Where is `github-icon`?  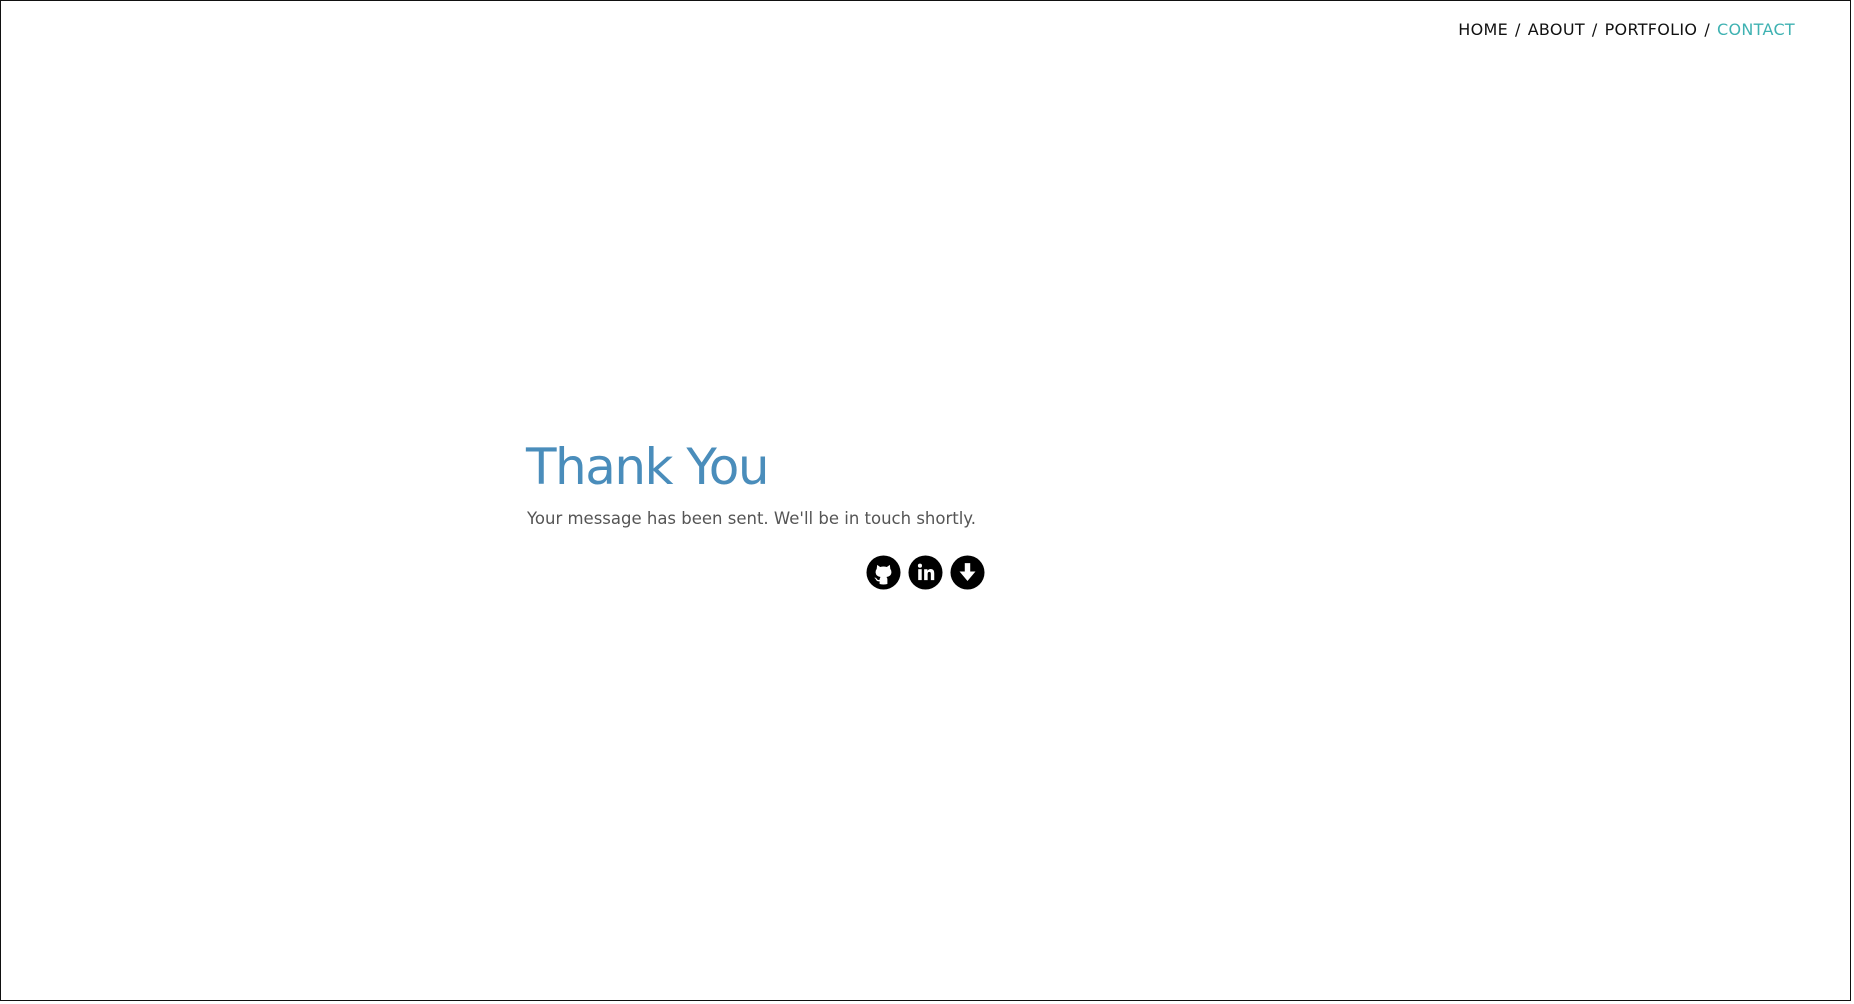 github-icon is located at coordinates (883, 572).